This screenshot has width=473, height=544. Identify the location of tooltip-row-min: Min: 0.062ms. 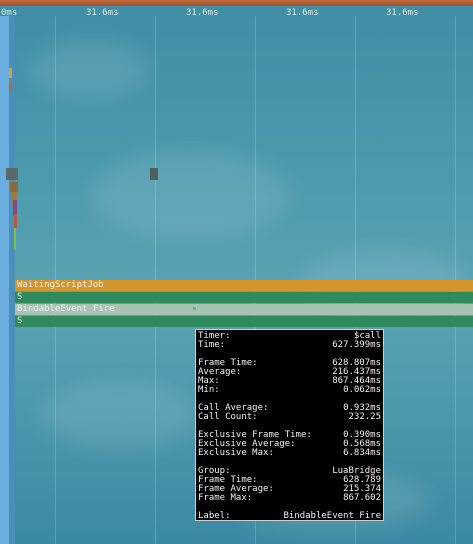
(289, 390).